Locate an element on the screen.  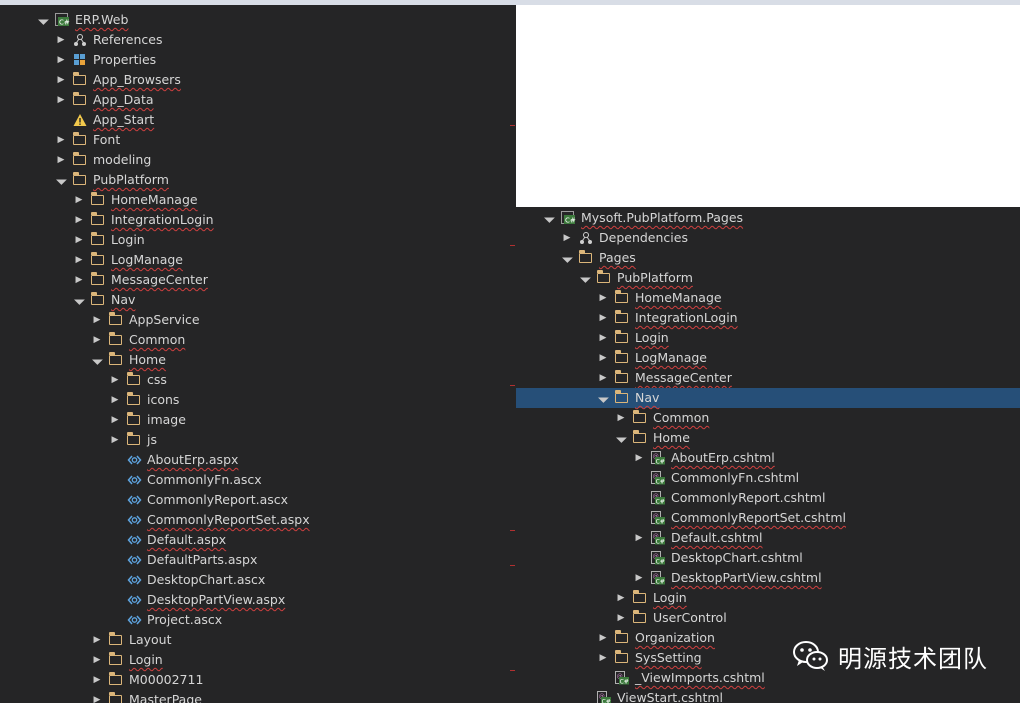
tree-item: ▶ Font is located at coordinates (258, 140).